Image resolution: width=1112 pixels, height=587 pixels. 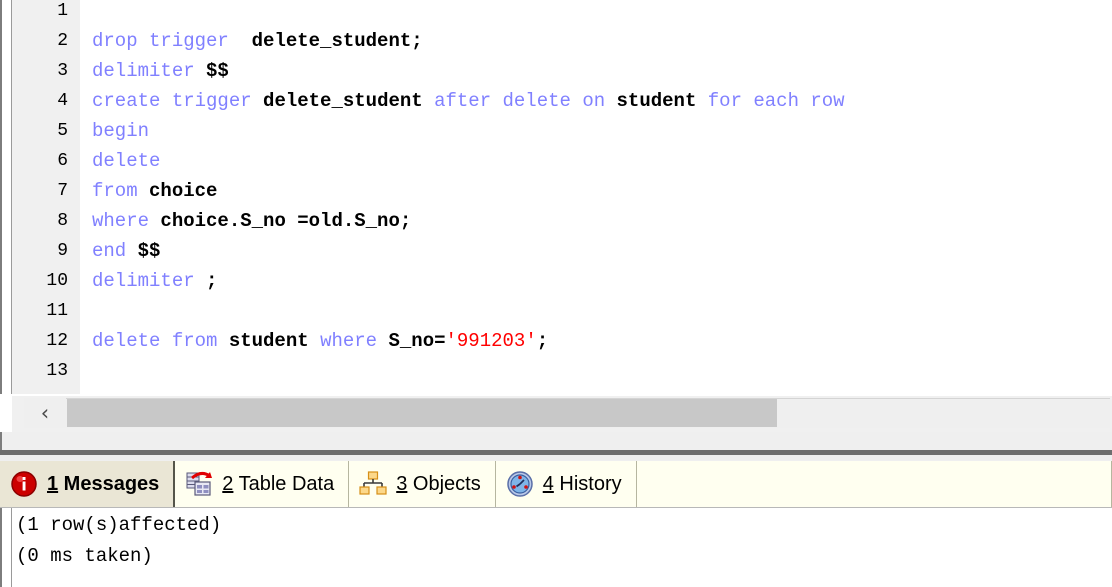 What do you see at coordinates (228, 483) in the screenshot?
I see `tab-accelerator: 2` at bounding box center [228, 483].